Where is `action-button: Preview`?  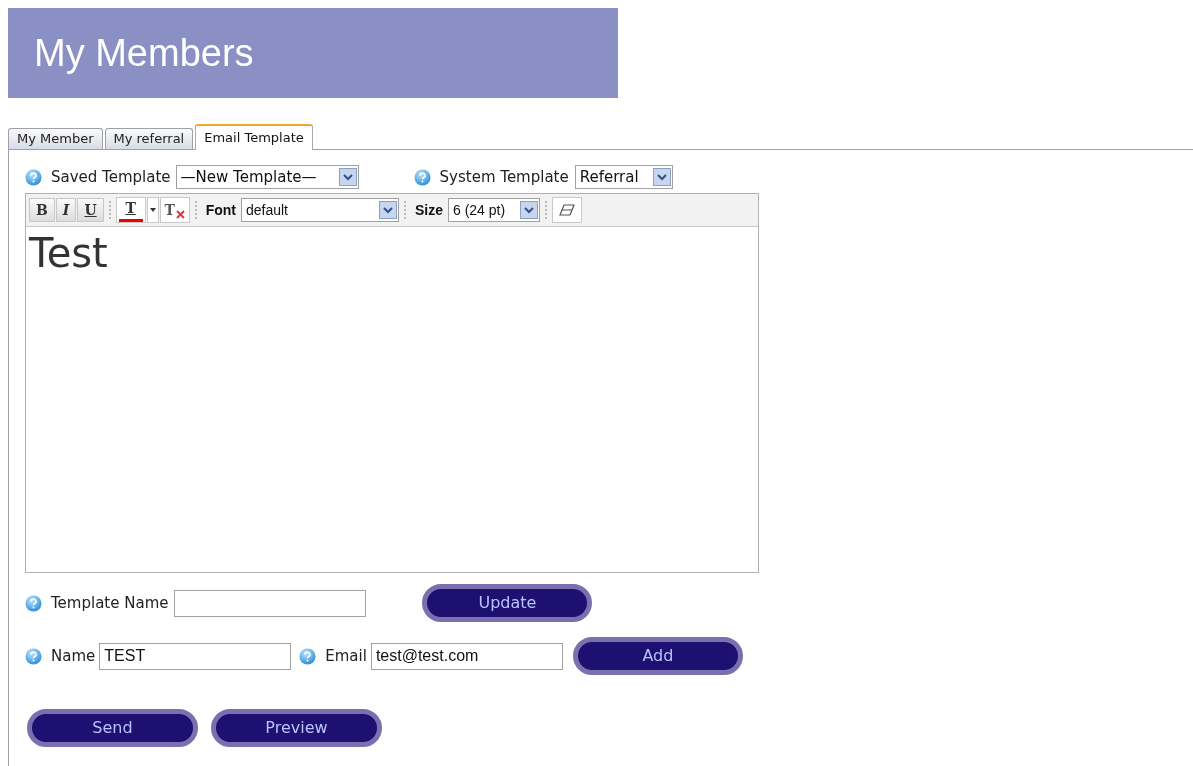 action-button: Preview is located at coordinates (296, 728).